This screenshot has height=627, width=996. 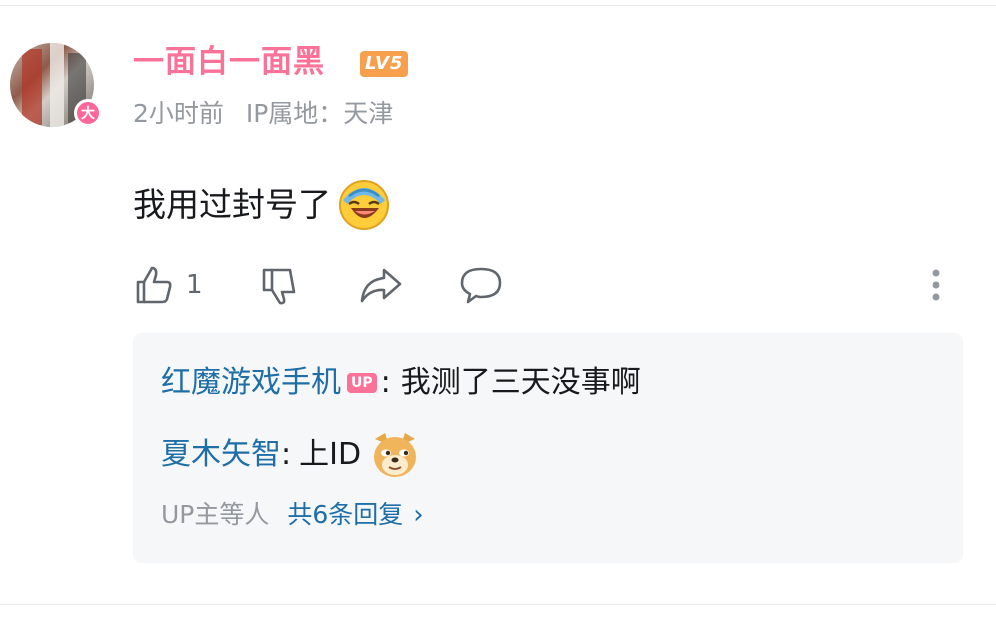 I want to click on reply-author: 红魔游戏手机, so click(x=251, y=383).